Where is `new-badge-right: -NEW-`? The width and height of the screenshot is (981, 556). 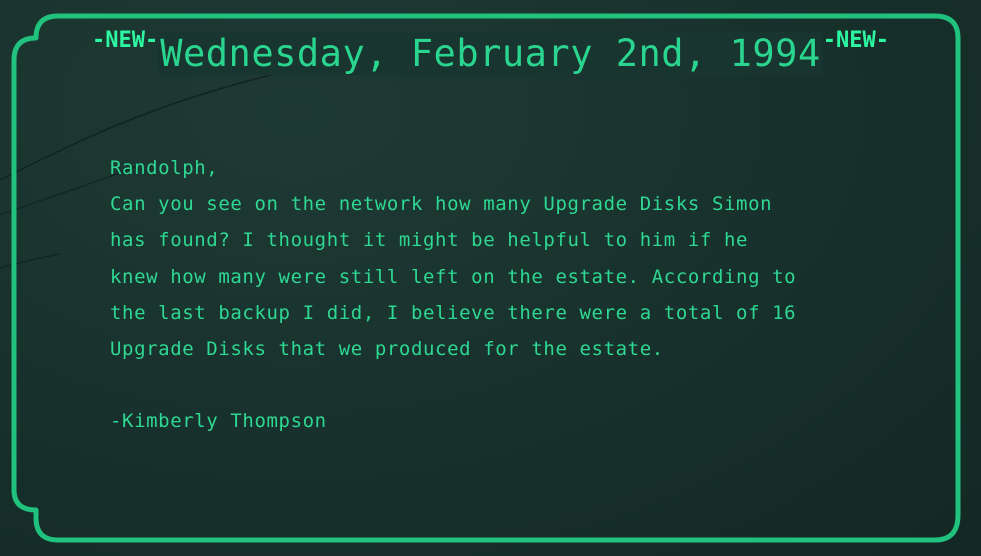
new-badge-right: -NEW- is located at coordinates (855, 40).